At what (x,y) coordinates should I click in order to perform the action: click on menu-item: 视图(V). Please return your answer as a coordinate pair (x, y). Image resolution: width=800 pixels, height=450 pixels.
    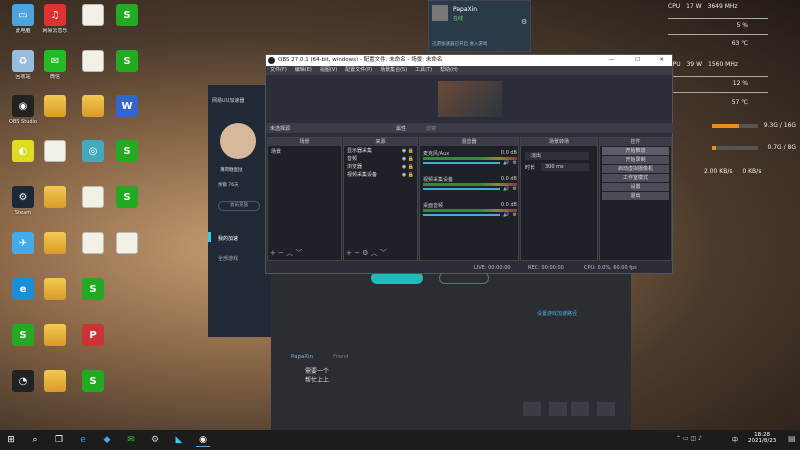
    Looking at the image, I should click on (328, 70).